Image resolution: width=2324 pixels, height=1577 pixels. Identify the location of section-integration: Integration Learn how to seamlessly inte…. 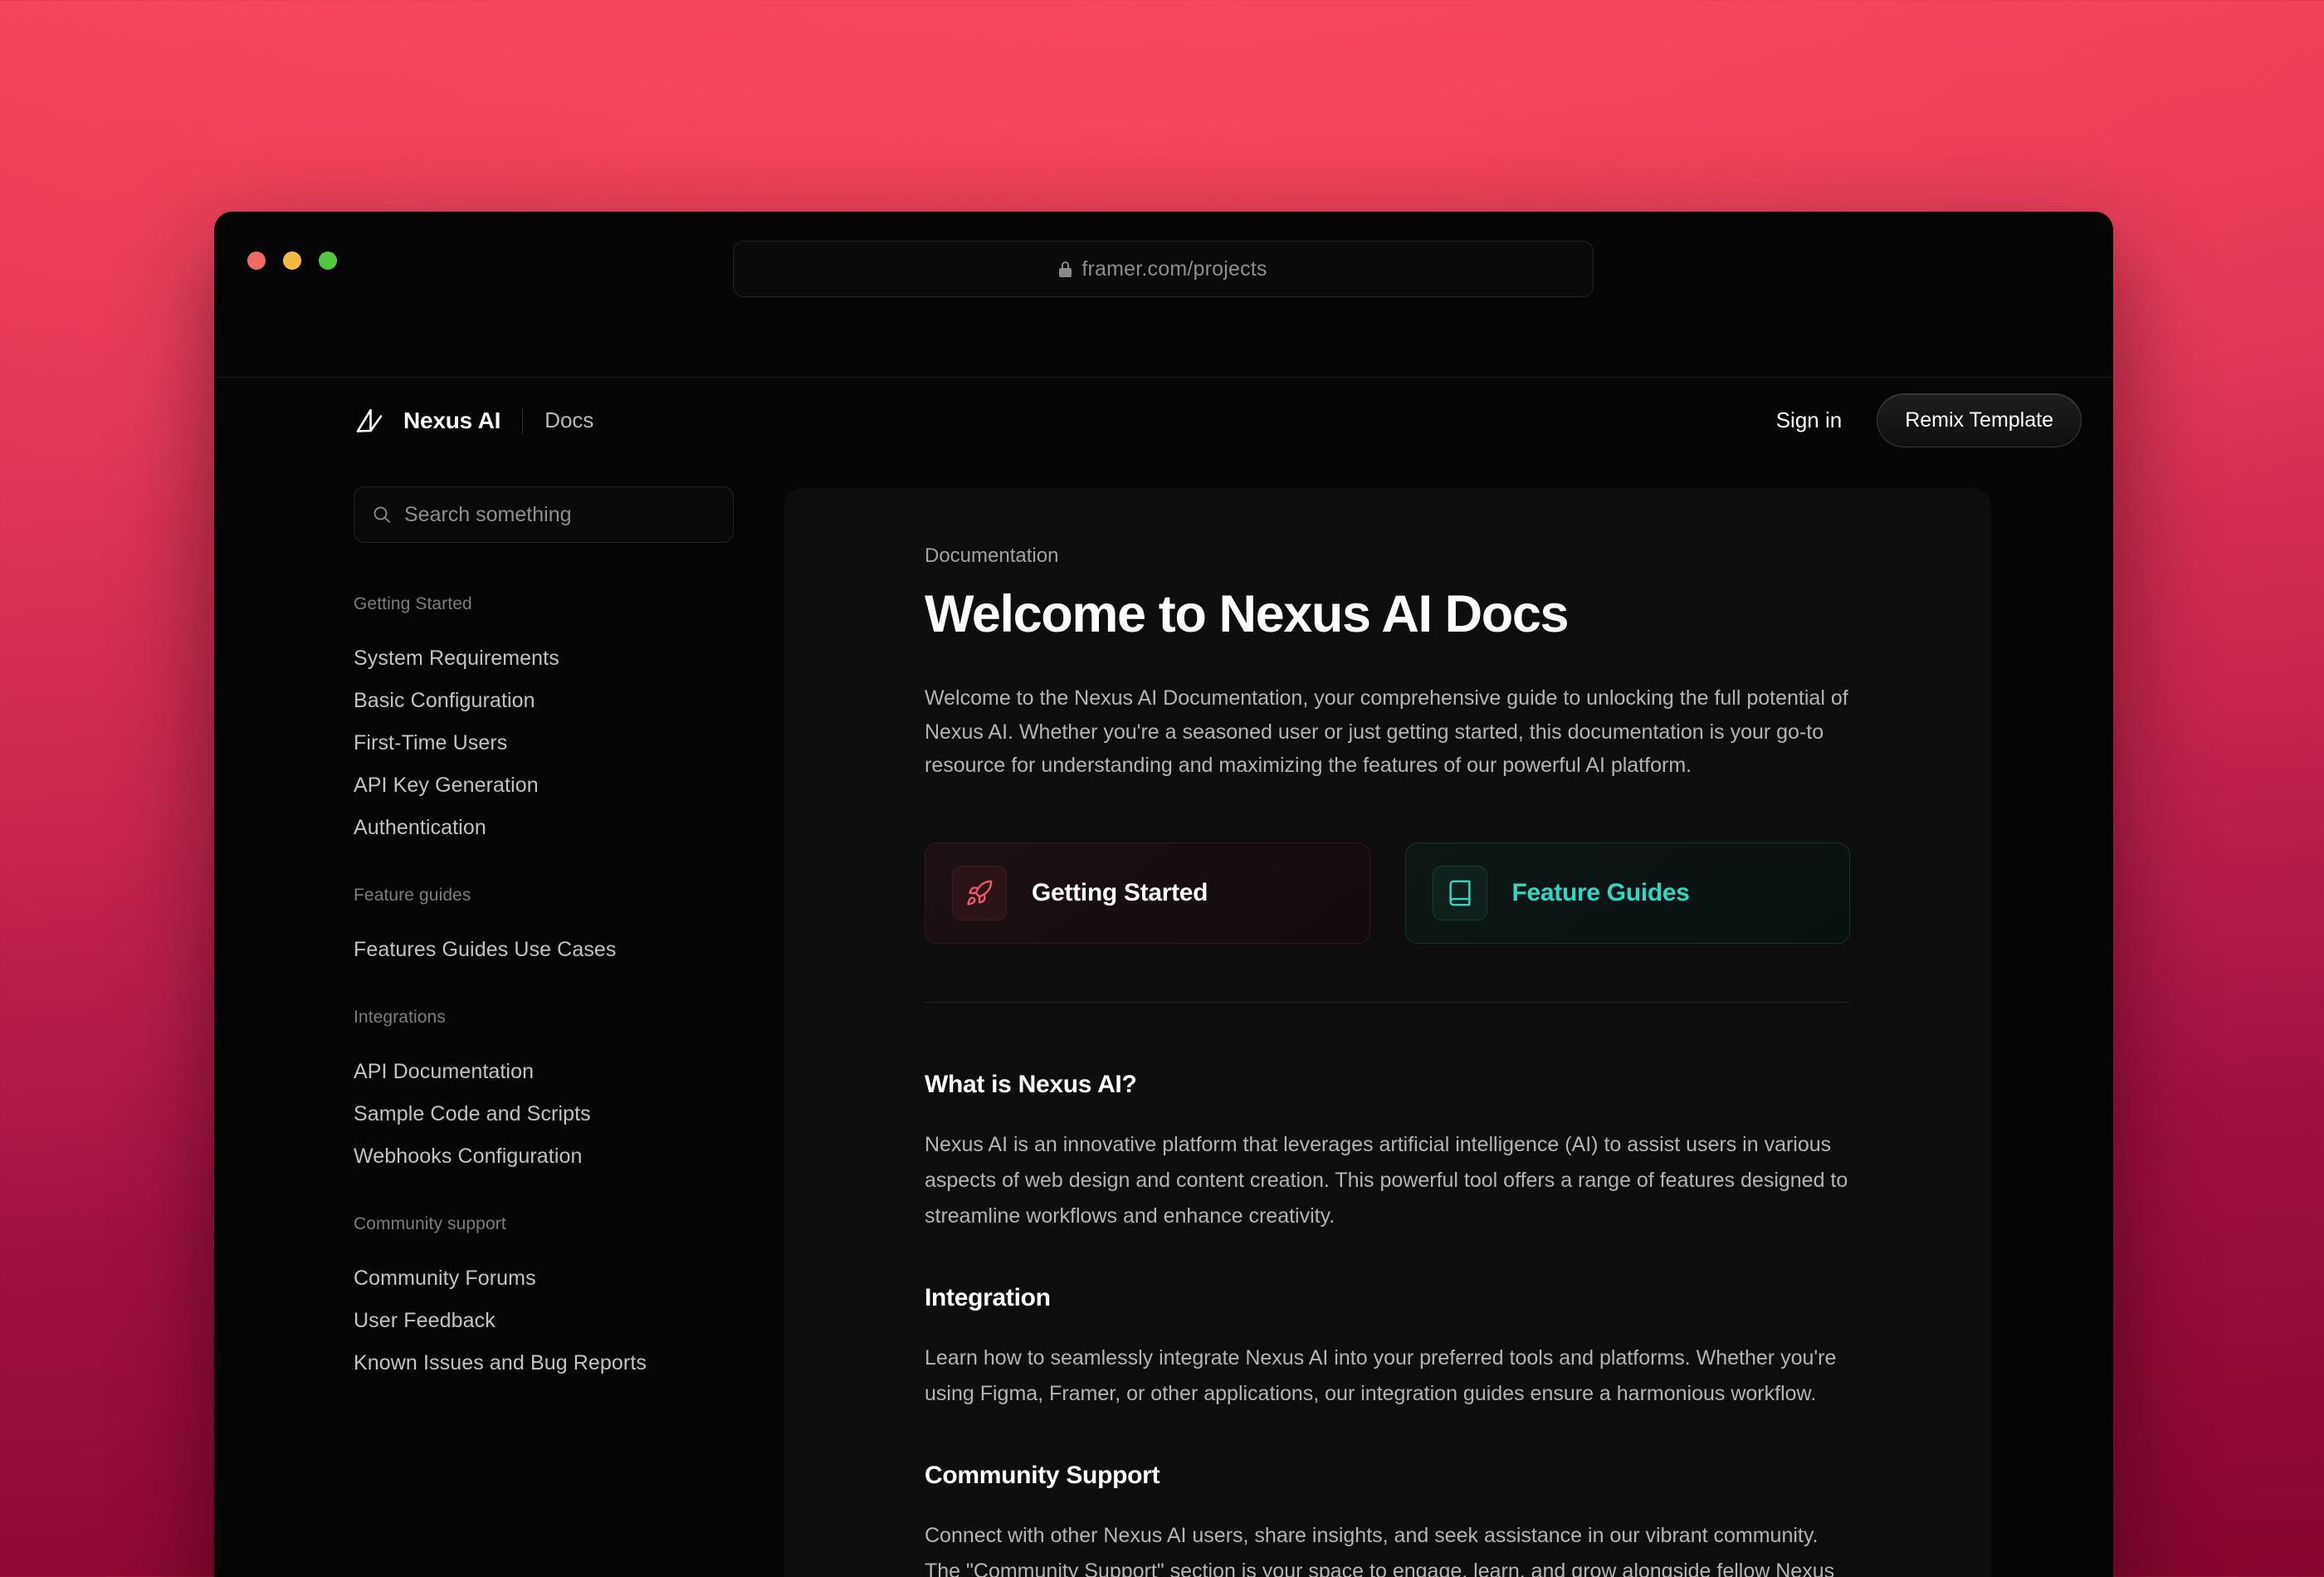
(1387, 1348).